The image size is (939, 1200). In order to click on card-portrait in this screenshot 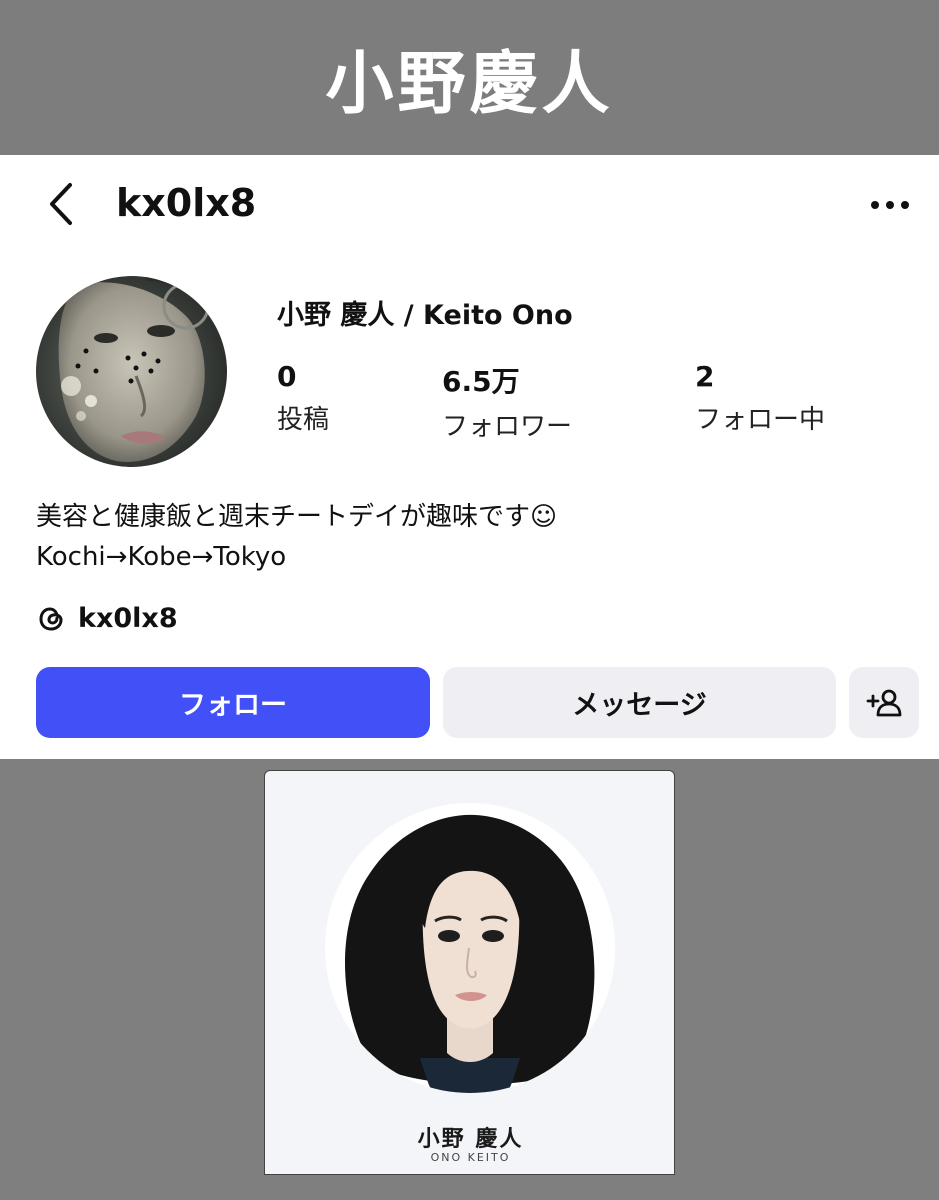, I will do `click(470, 948)`.